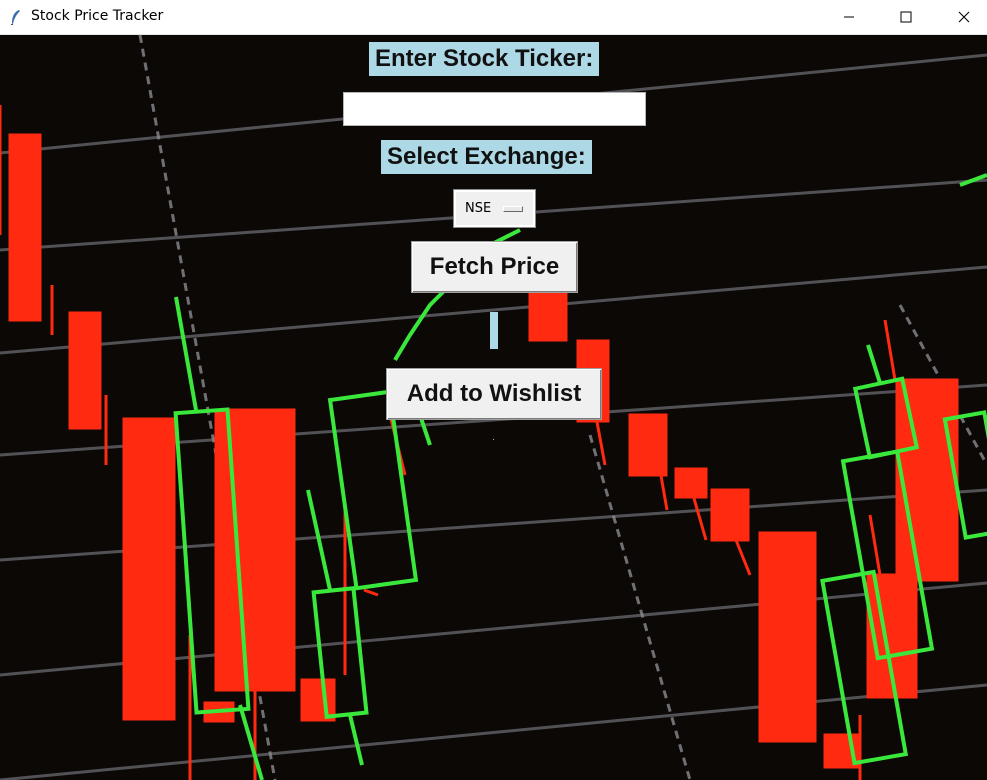  What do you see at coordinates (15, 17) in the screenshot?
I see `feather-icon` at bounding box center [15, 17].